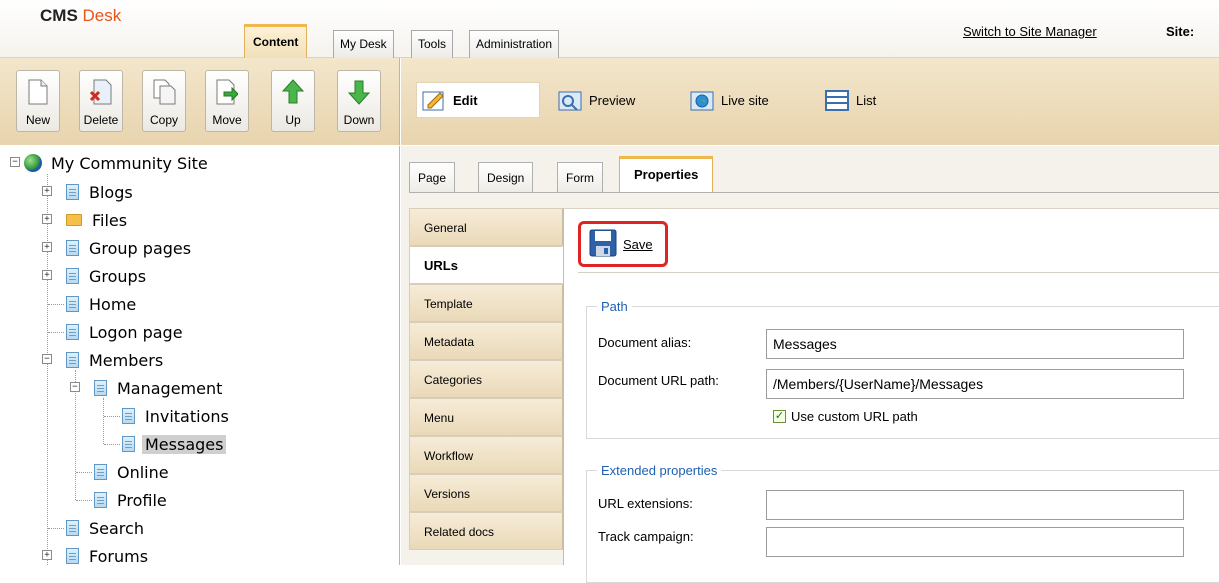 This screenshot has width=1219, height=583. What do you see at coordinates (603, 244) in the screenshot?
I see `save-icon` at bounding box center [603, 244].